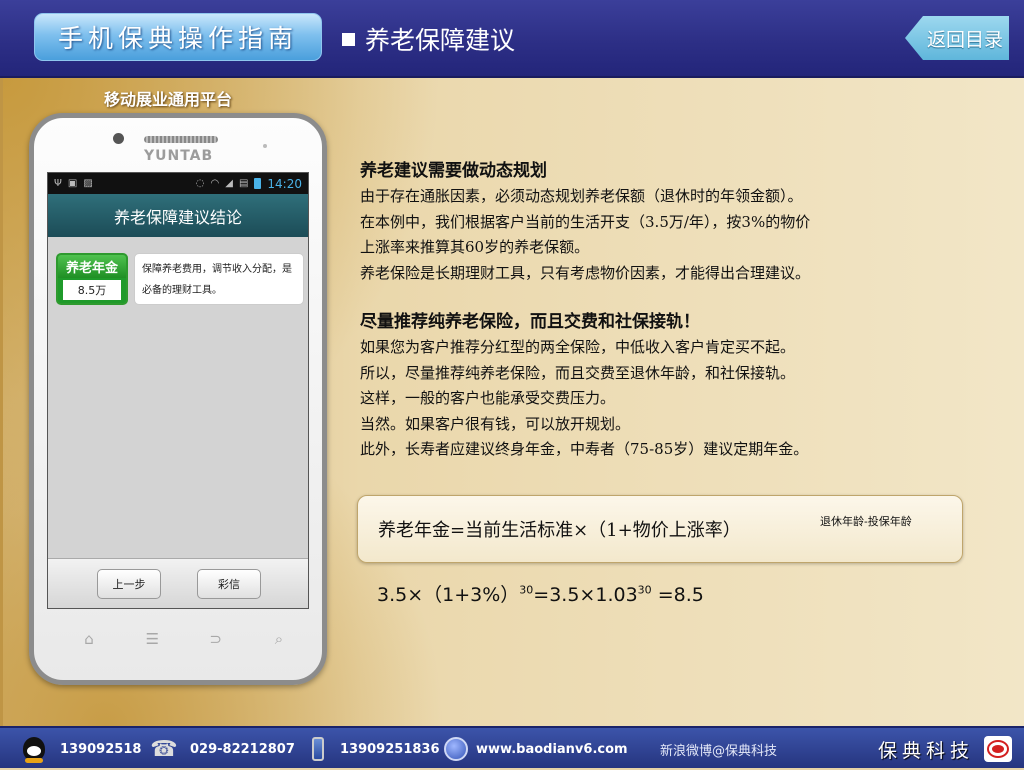 This screenshot has width=1024, height=770. I want to click on back-icon: ⊃, so click(216, 639).